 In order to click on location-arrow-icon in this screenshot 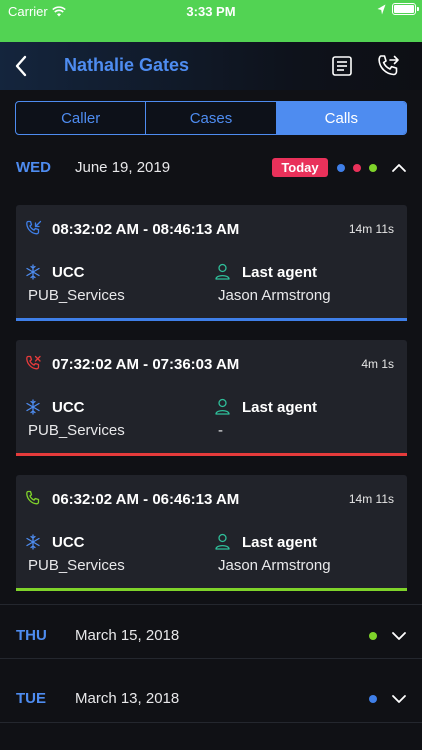, I will do `click(381, 9)`.